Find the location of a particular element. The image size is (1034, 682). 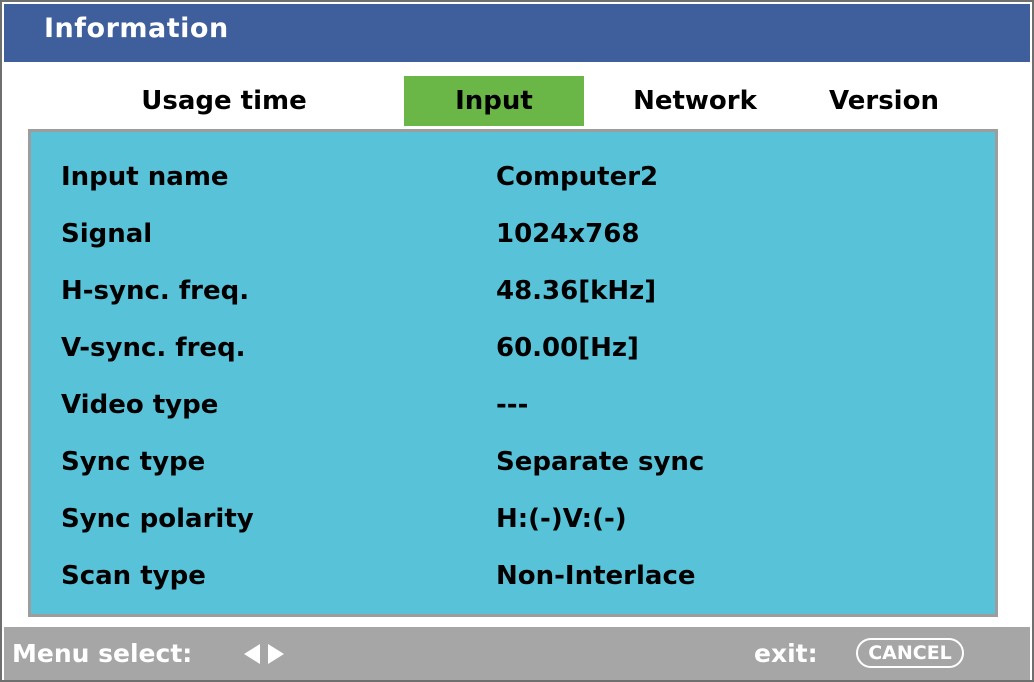

info-value: Non-Interlace is located at coordinates (596, 576).